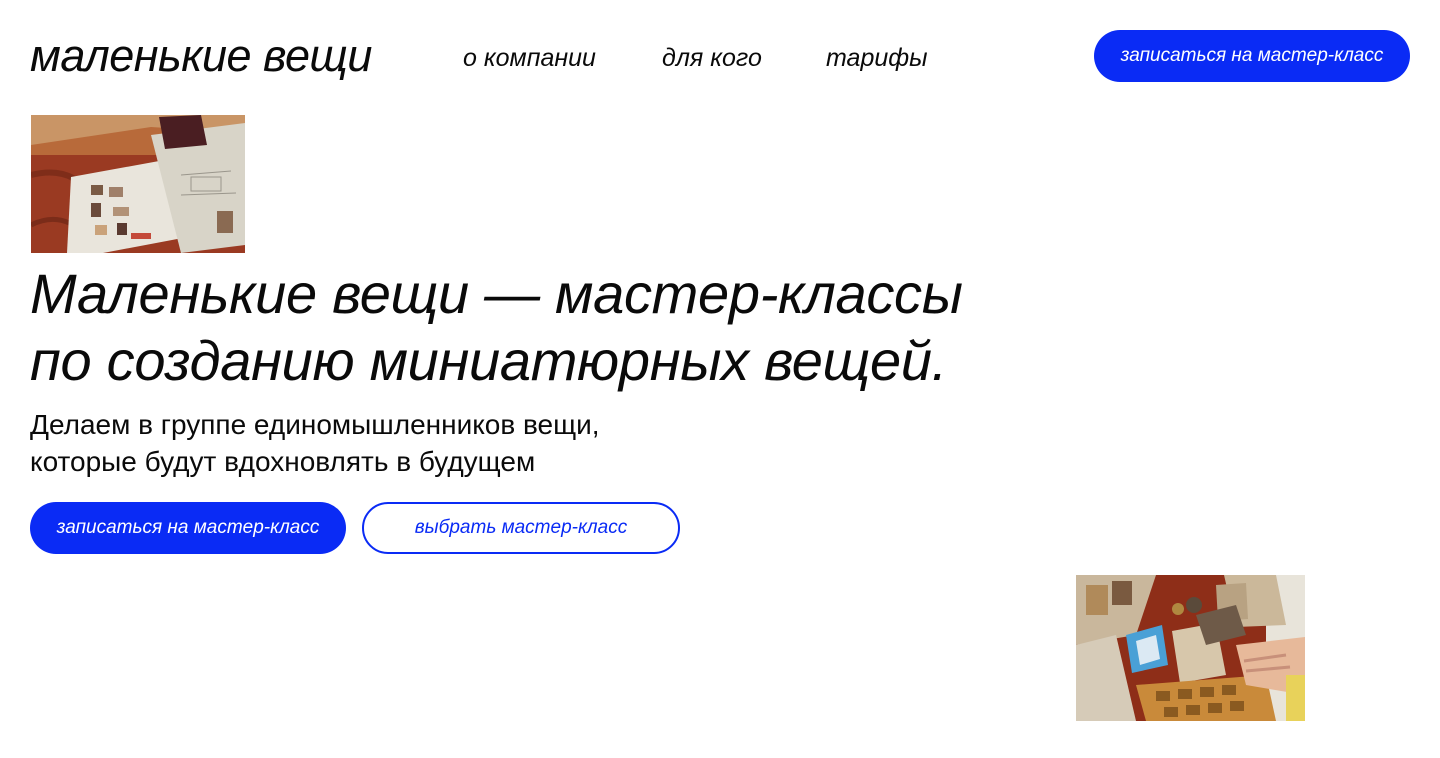 The width and height of the screenshot is (1440, 758). I want to click on nav-link-pricing: тарифы, so click(877, 58).